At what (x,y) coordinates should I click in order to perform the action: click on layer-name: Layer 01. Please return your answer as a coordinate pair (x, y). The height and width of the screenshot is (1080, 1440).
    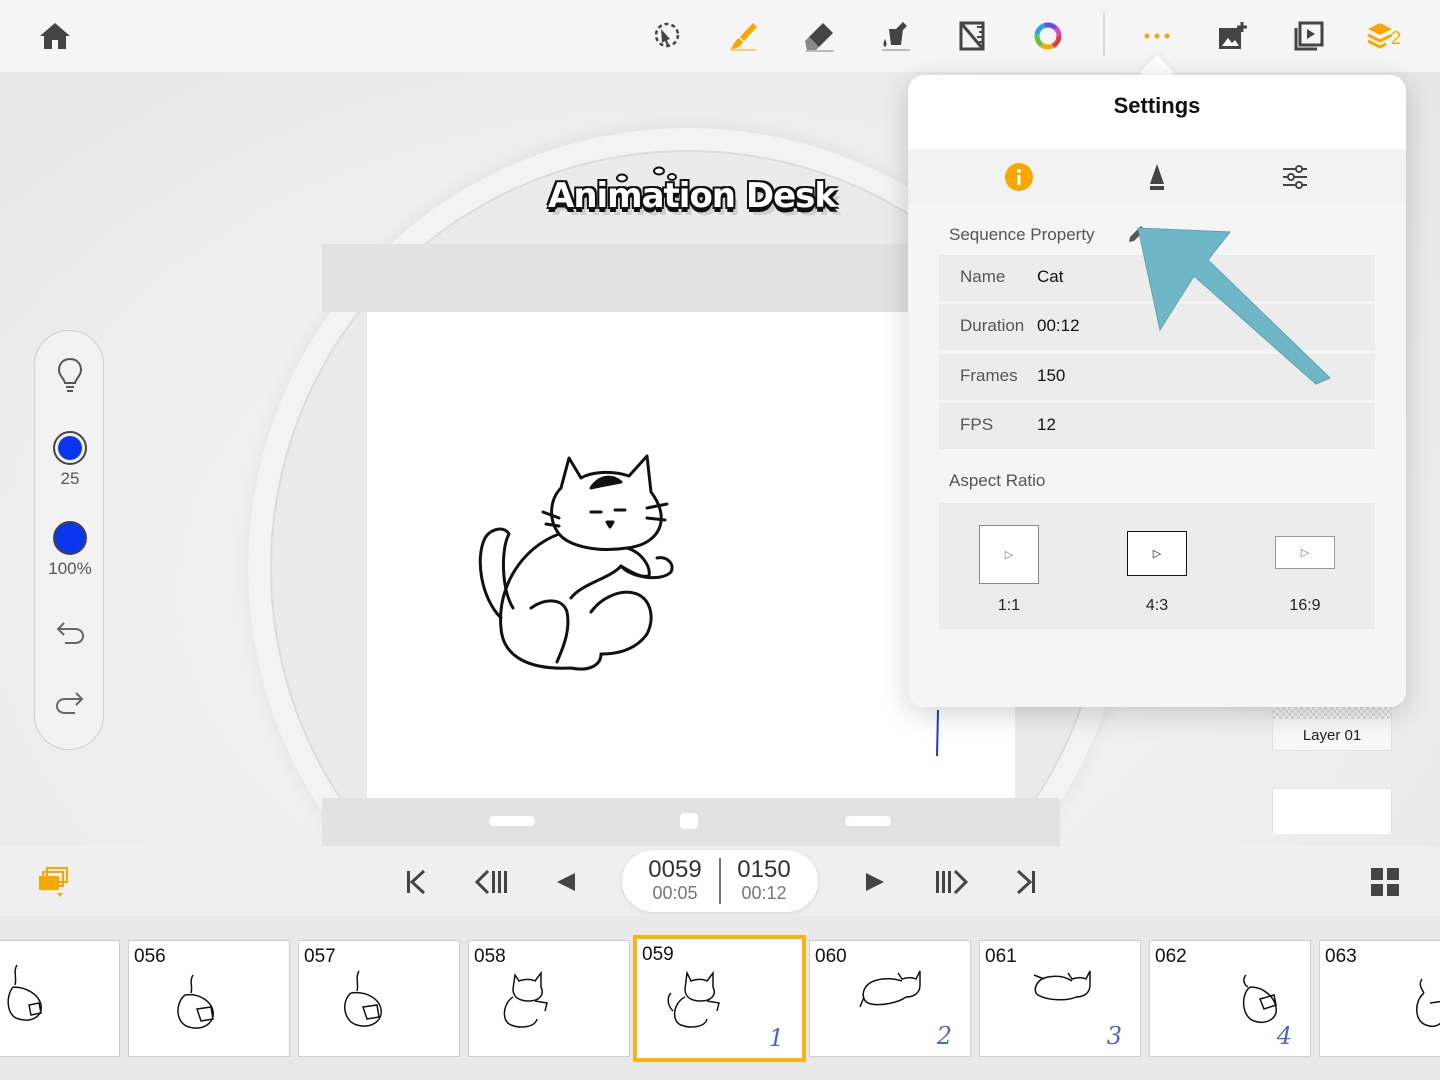
    Looking at the image, I should click on (1332, 735).